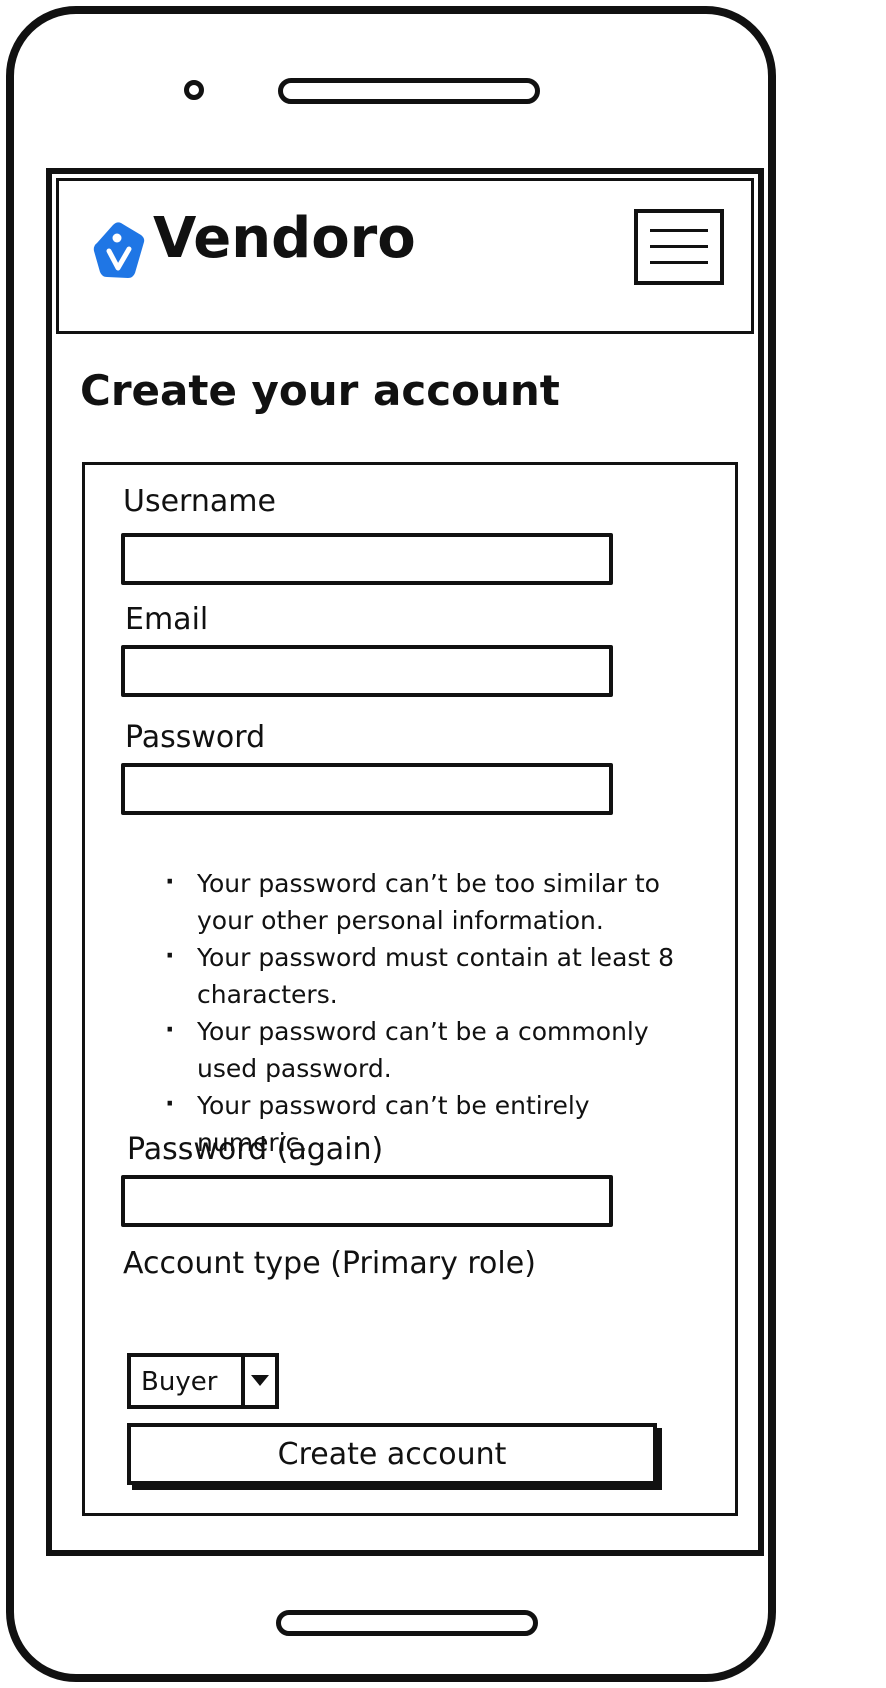 The width and height of the screenshot is (886, 1688). Describe the element at coordinates (195, 737) in the screenshot. I see `password-label: Password` at that location.